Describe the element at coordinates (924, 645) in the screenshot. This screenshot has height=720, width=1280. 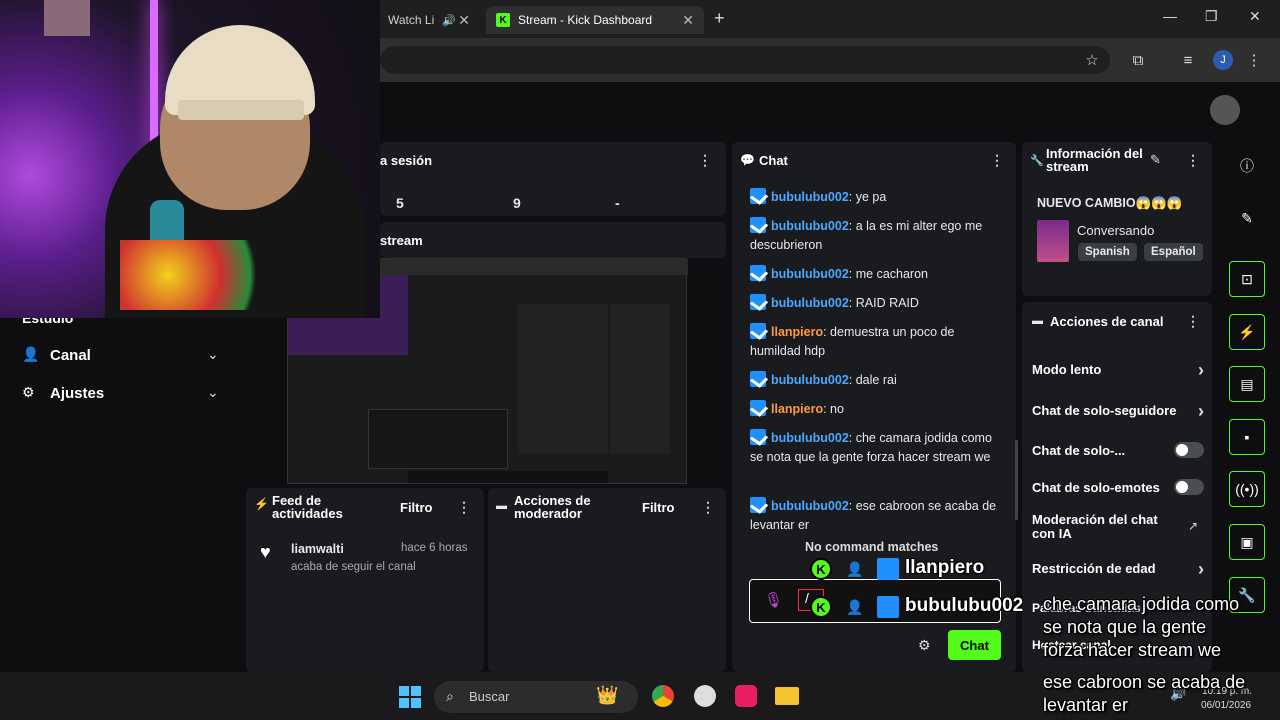
I see `chat-settings-gear-icon: ⚙` at that location.